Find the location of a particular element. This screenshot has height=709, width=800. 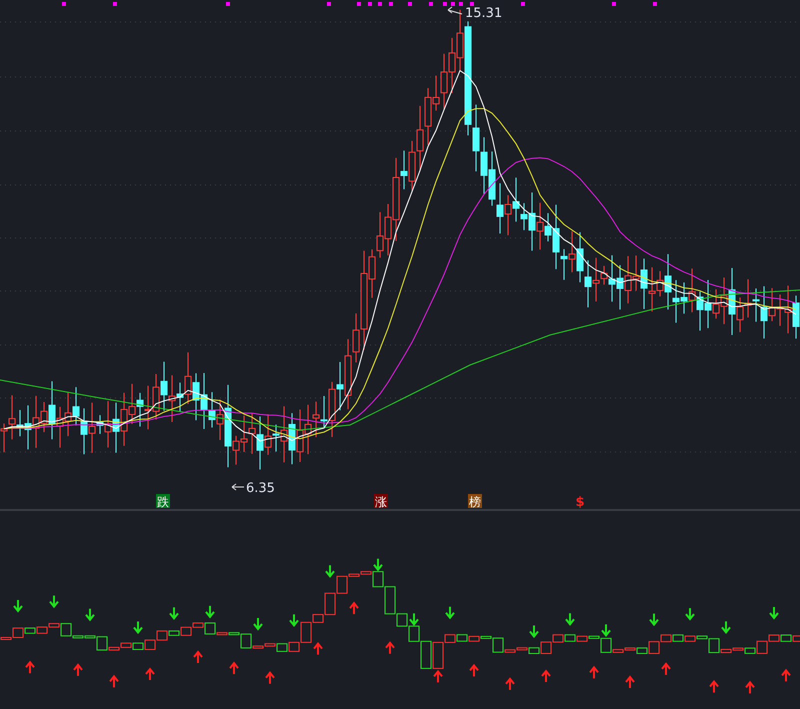

low-price-label: 6.35 is located at coordinates (260, 488).